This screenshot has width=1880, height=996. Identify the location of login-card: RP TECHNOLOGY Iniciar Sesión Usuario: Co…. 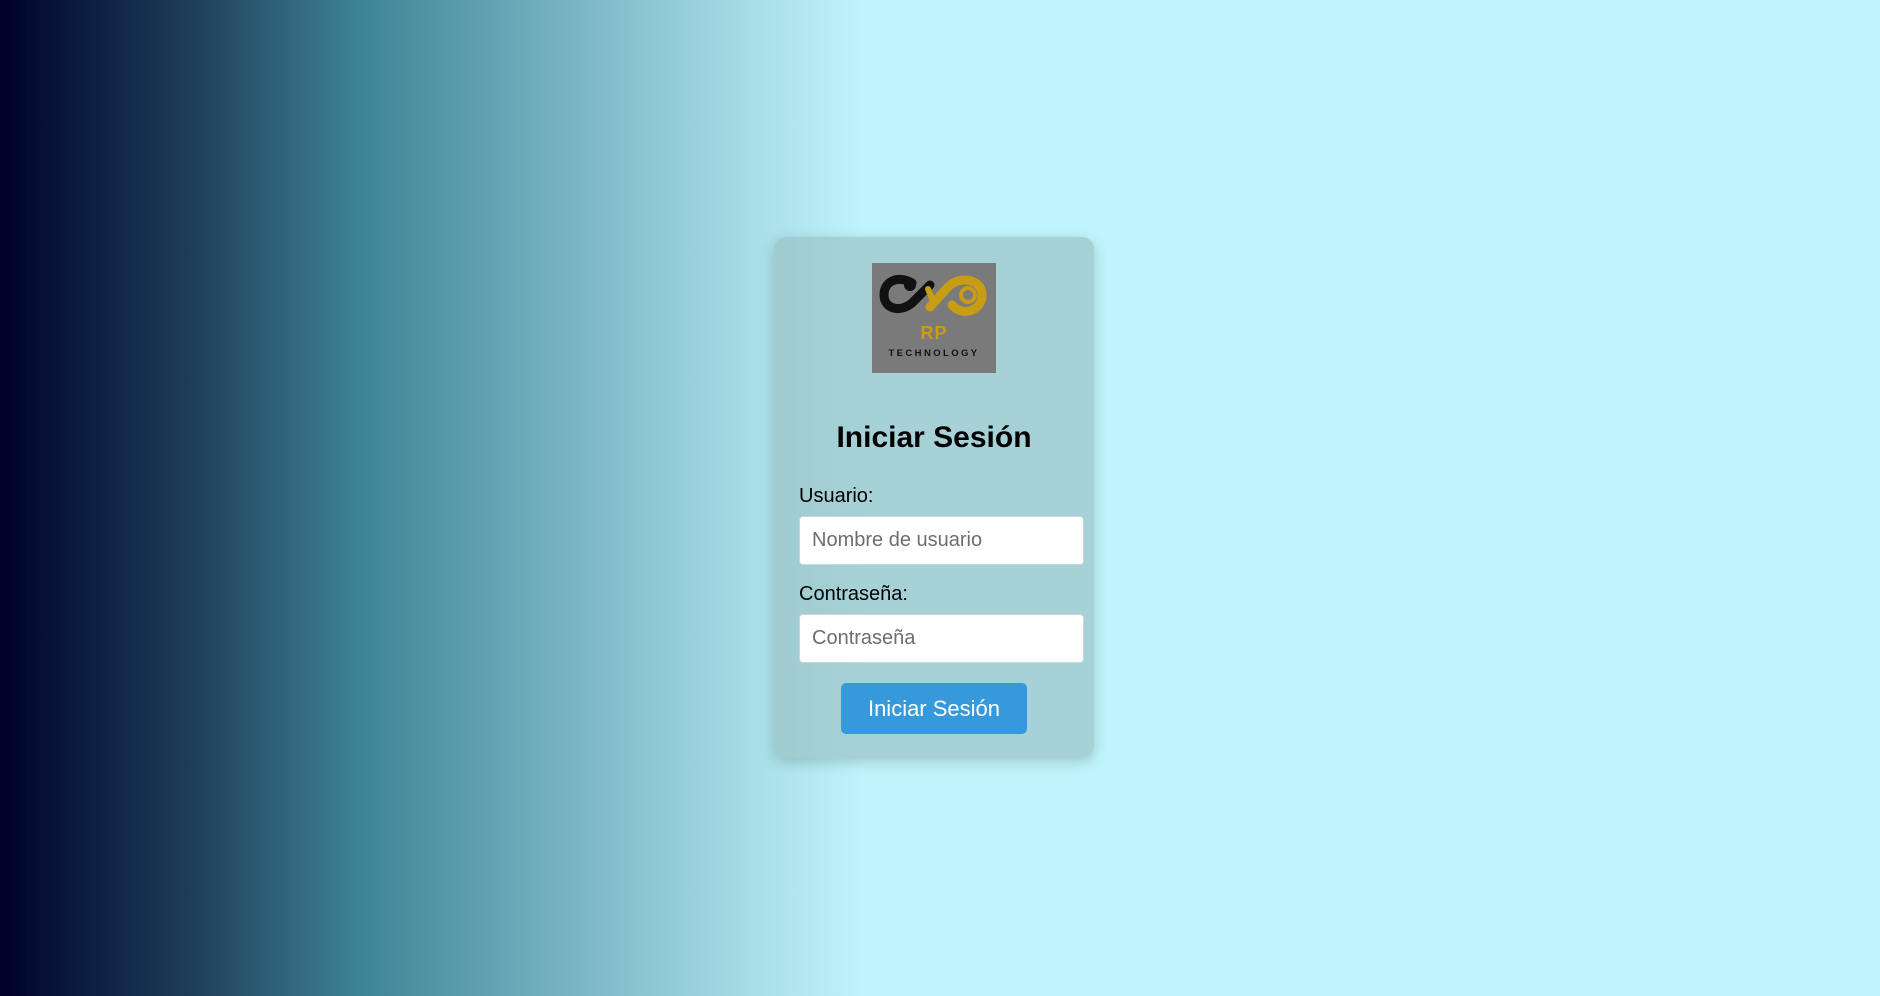
(934, 497).